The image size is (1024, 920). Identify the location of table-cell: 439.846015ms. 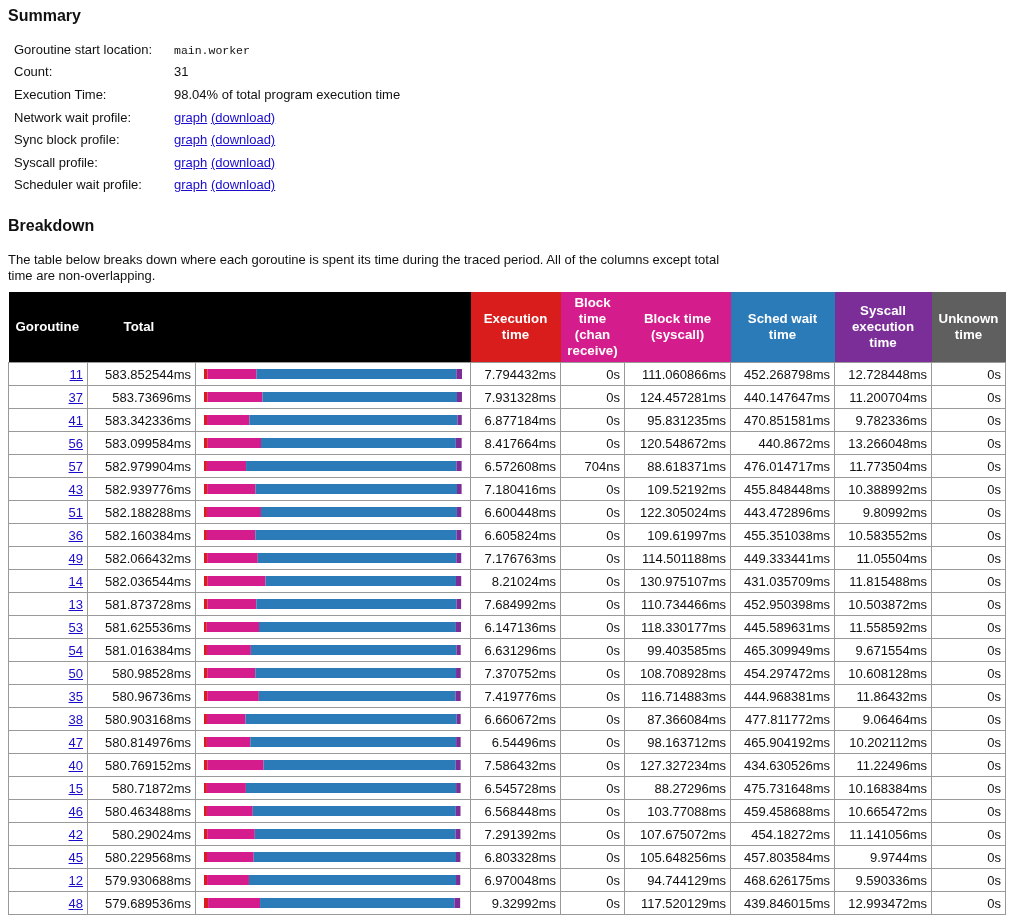
(782, 903).